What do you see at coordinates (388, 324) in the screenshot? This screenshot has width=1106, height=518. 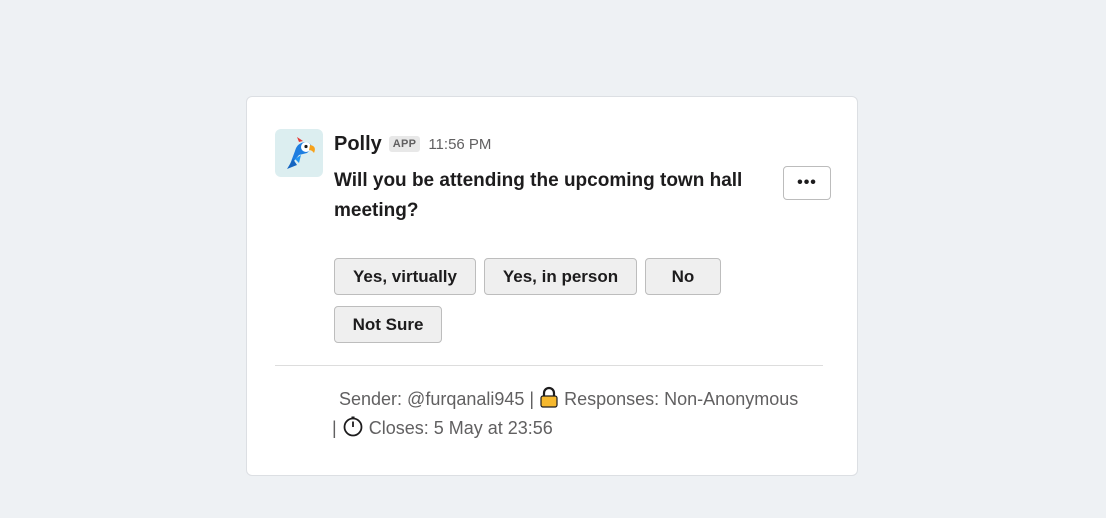 I see `option-not-sure-button: Not Sure` at bounding box center [388, 324].